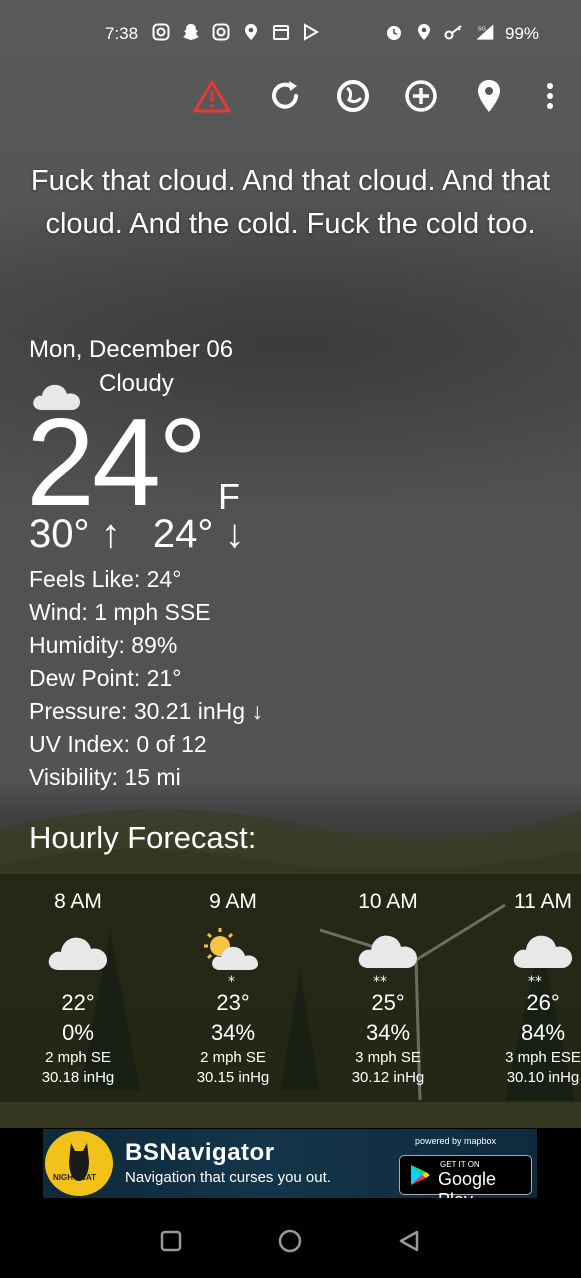  What do you see at coordinates (482, 29) in the screenshot?
I see `svg-text: 5G` at bounding box center [482, 29].